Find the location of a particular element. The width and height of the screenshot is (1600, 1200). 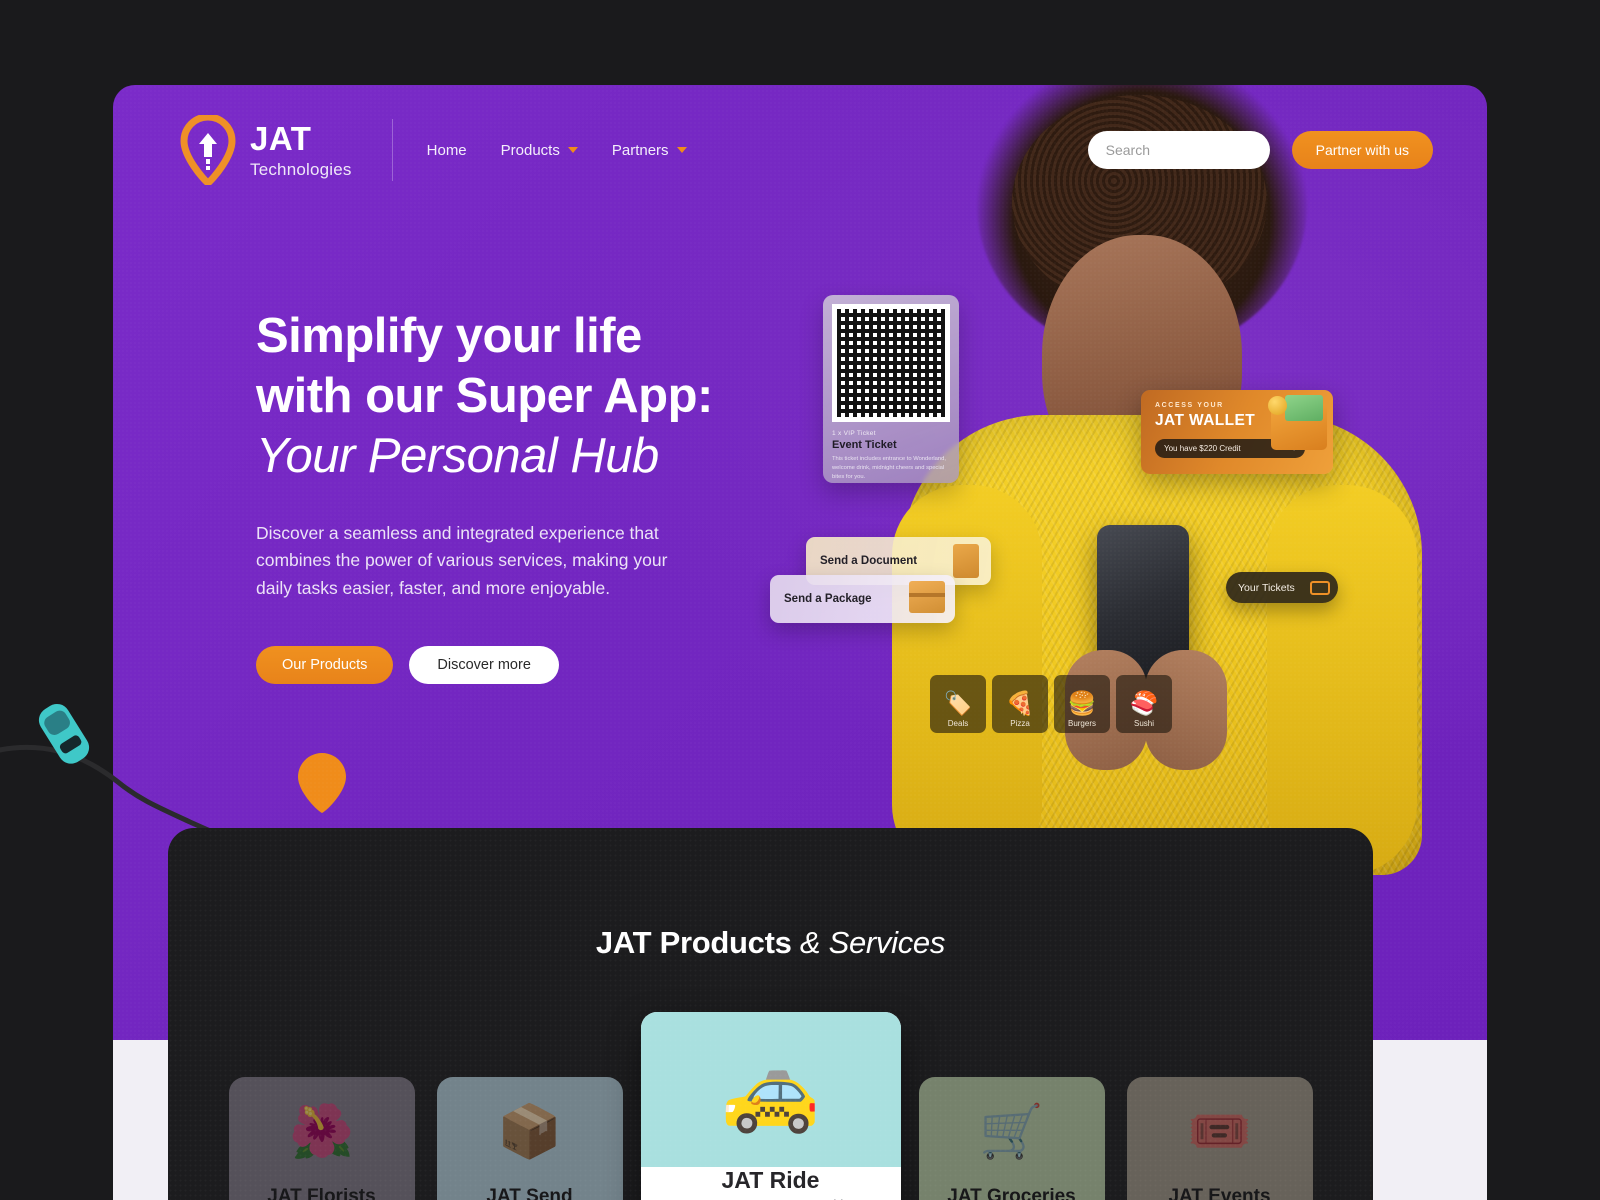

map-pin-arrow-icon is located at coordinates (208, 150).